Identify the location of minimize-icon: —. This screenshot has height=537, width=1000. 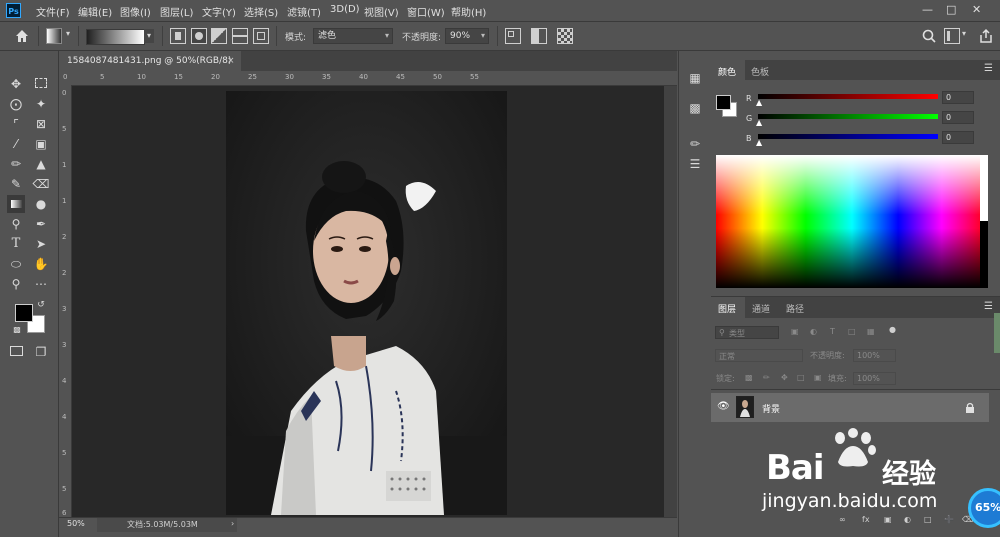
(927, 9).